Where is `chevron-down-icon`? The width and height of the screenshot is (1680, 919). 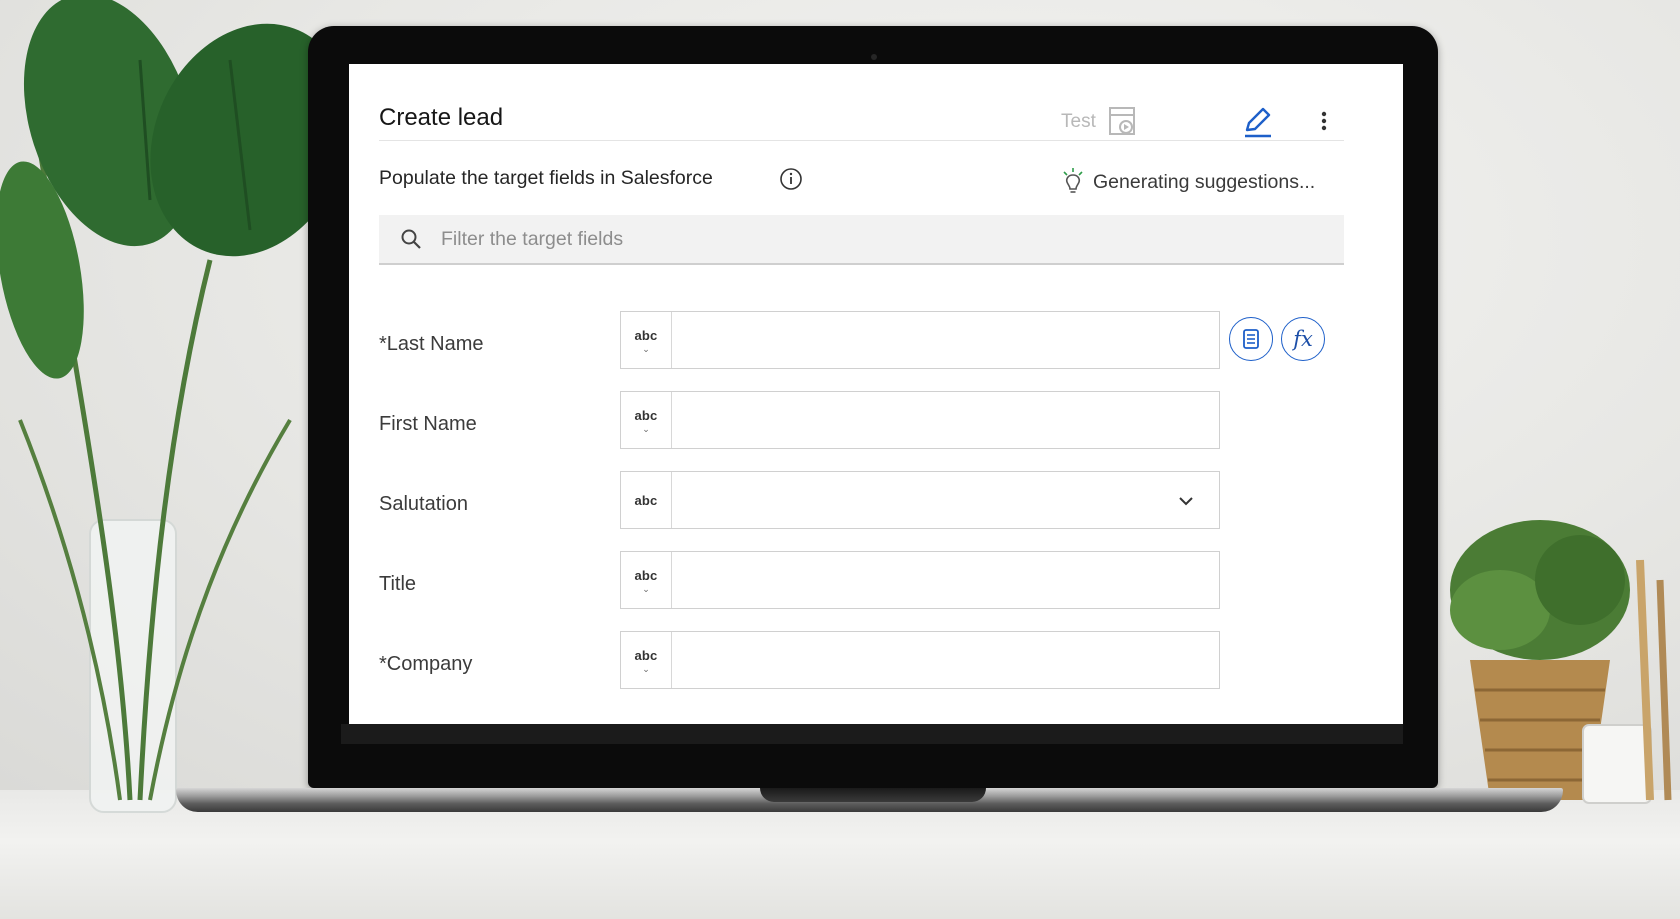 chevron-down-icon is located at coordinates (1186, 501).